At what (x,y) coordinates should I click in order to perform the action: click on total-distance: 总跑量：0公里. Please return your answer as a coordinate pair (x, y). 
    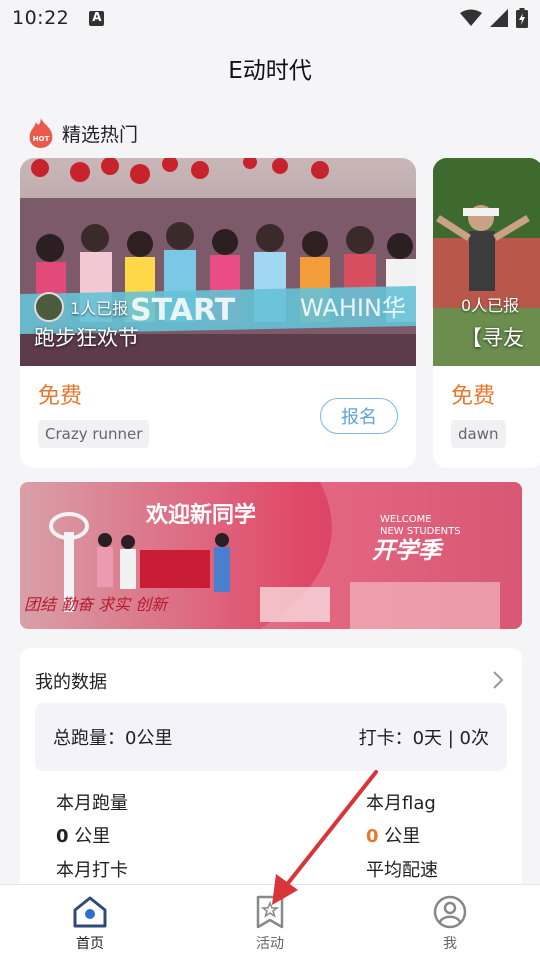
    Looking at the image, I should click on (113, 738).